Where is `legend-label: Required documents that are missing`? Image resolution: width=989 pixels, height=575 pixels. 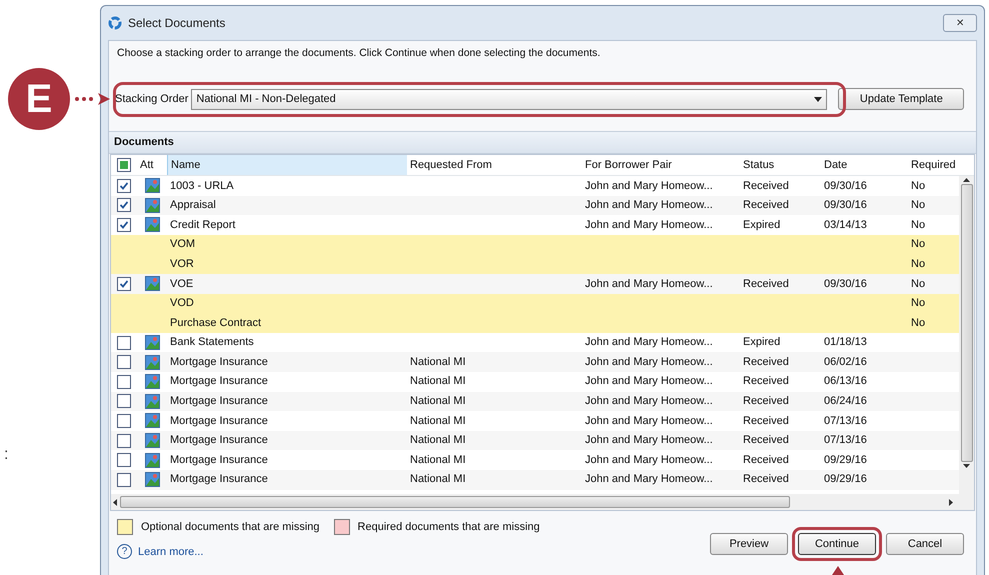
legend-label: Required documents that are missing is located at coordinates (449, 527).